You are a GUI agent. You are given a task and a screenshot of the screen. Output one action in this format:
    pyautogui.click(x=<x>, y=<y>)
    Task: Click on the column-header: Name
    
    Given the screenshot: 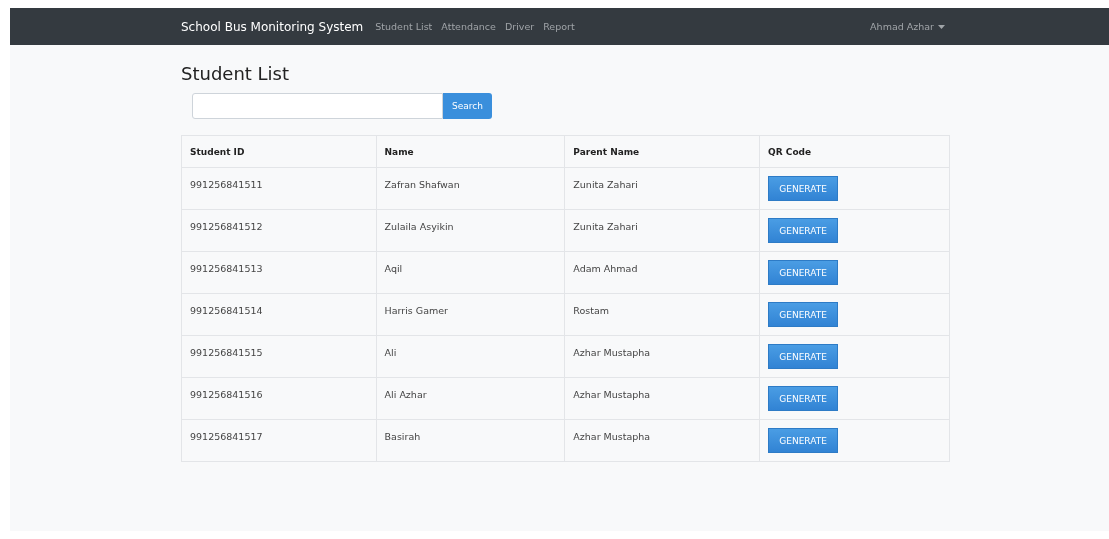 What is the action you would take?
    pyautogui.click(x=470, y=151)
    